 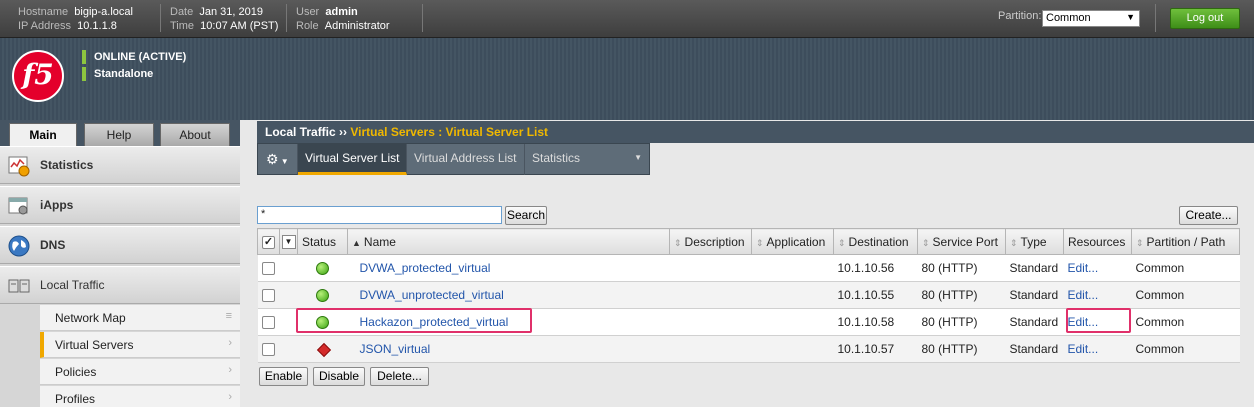 I want to click on column-header-label: Partition / Path, so click(x=1186, y=241).